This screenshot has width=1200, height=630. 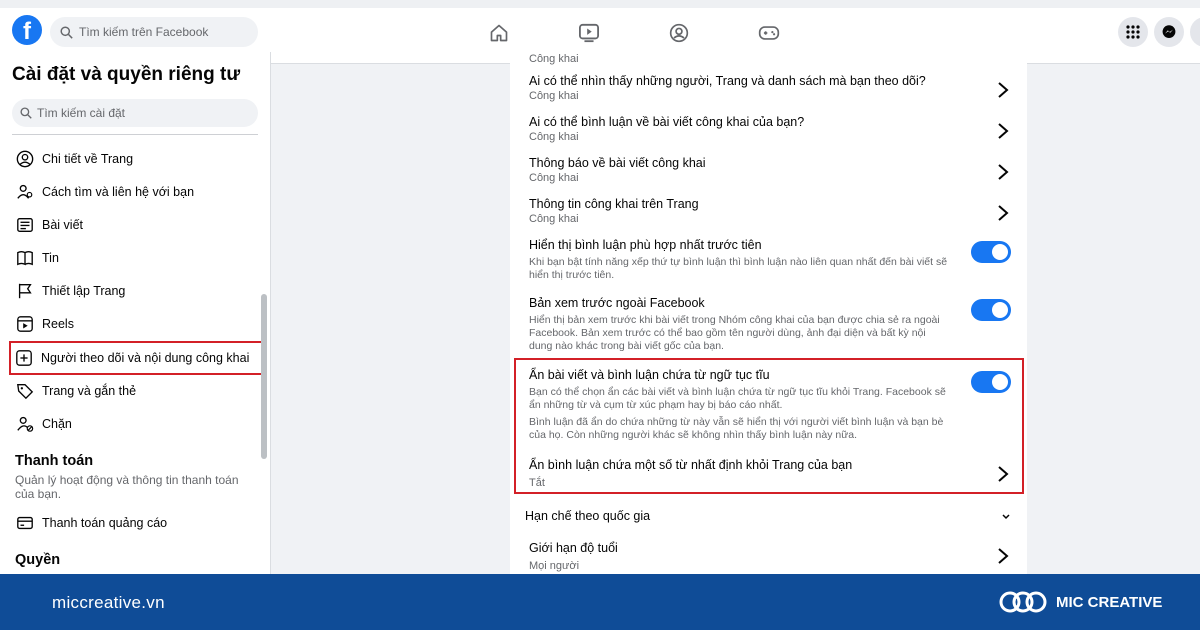 I want to click on row-subtitle: Mọi người, so click(x=554, y=566).